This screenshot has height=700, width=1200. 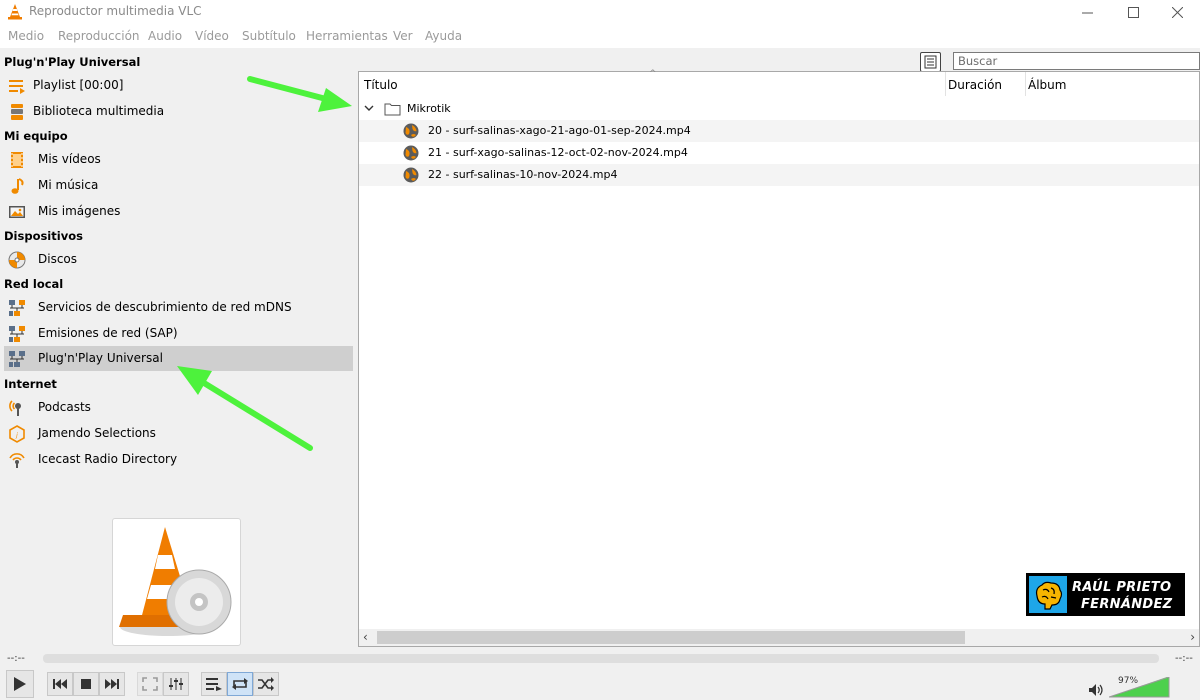 I want to click on toggle-playlist-button, so click(x=214, y=684).